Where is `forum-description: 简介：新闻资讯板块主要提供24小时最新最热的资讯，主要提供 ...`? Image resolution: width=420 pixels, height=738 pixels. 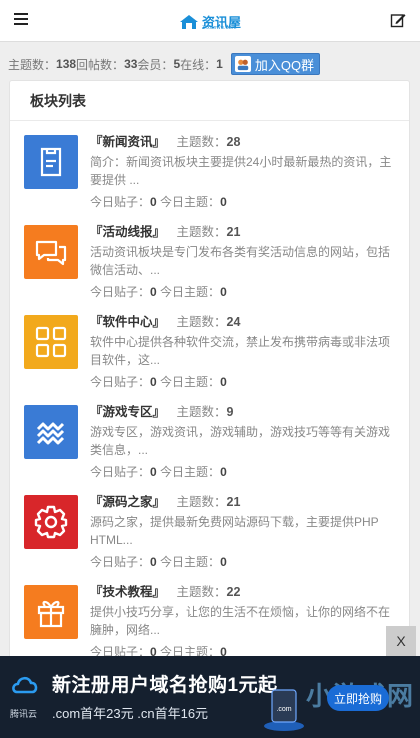 forum-description: 简介：新闻资讯板块主要提供24小时最新最热的资讯，主要提供 ... is located at coordinates (241, 171).